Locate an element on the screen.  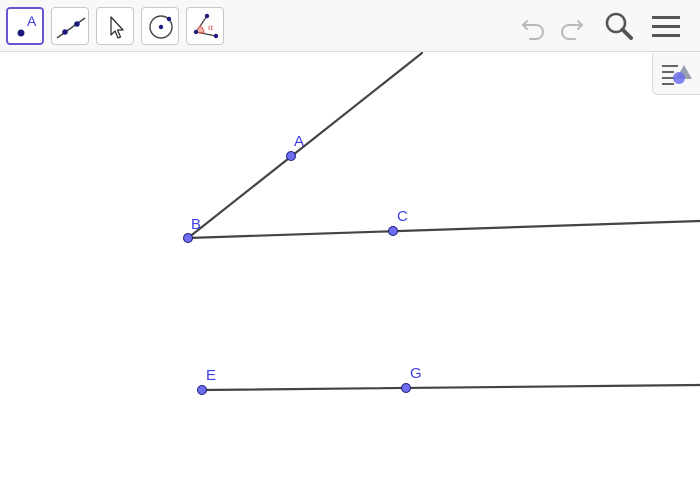
point-b is located at coordinates (188, 238).